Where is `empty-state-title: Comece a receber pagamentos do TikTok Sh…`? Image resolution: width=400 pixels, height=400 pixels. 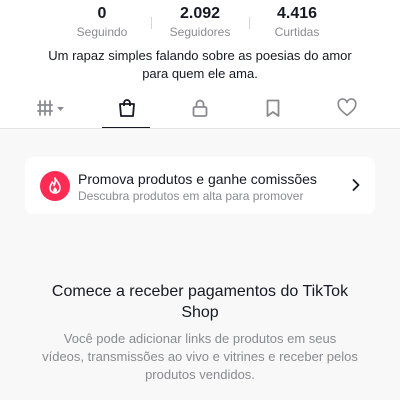 empty-state-title: Comece a receber pagamentos do TikTok Sh… is located at coordinates (200, 302).